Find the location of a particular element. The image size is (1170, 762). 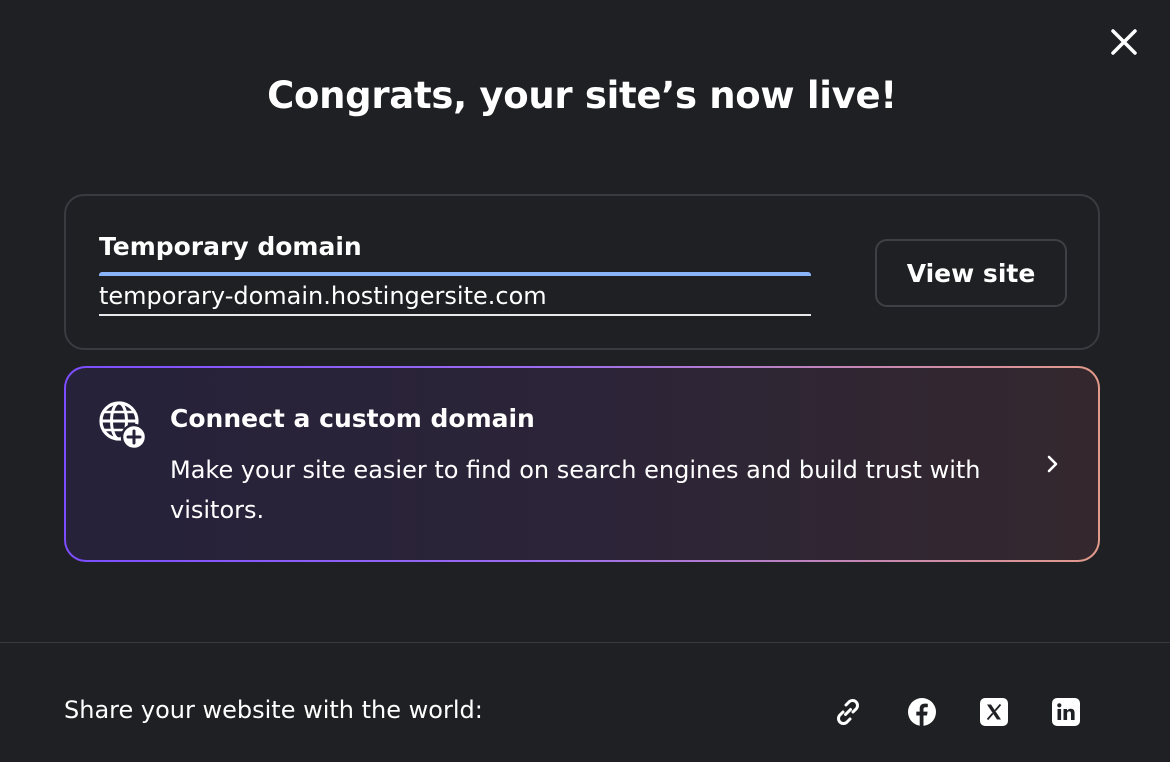

x-icon is located at coordinates (994, 712).